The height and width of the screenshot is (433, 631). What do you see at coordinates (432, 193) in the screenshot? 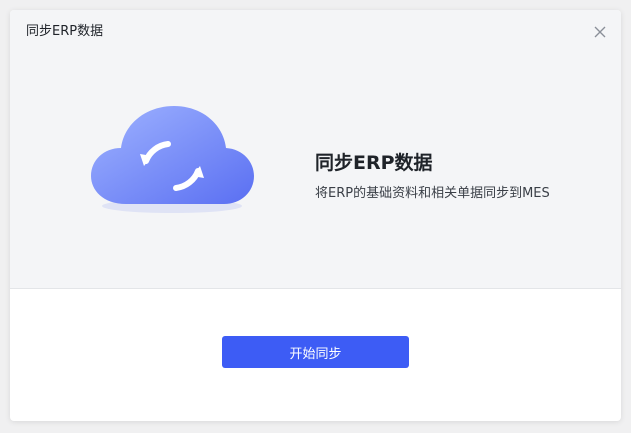
I see `sync-description: 将ERP的基础资料和相关单据同步到MES` at bounding box center [432, 193].